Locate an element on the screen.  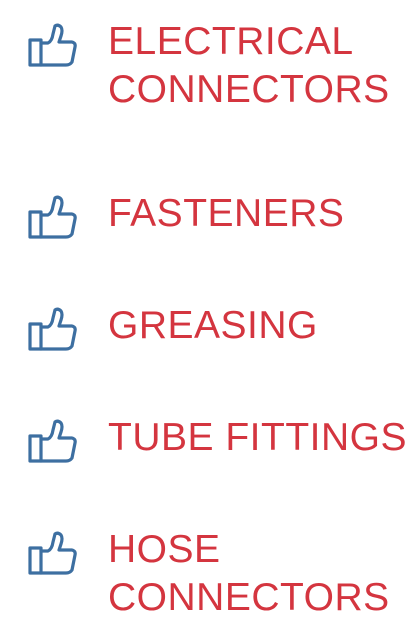
category-greasing: GREASING is located at coordinates (173, 327).